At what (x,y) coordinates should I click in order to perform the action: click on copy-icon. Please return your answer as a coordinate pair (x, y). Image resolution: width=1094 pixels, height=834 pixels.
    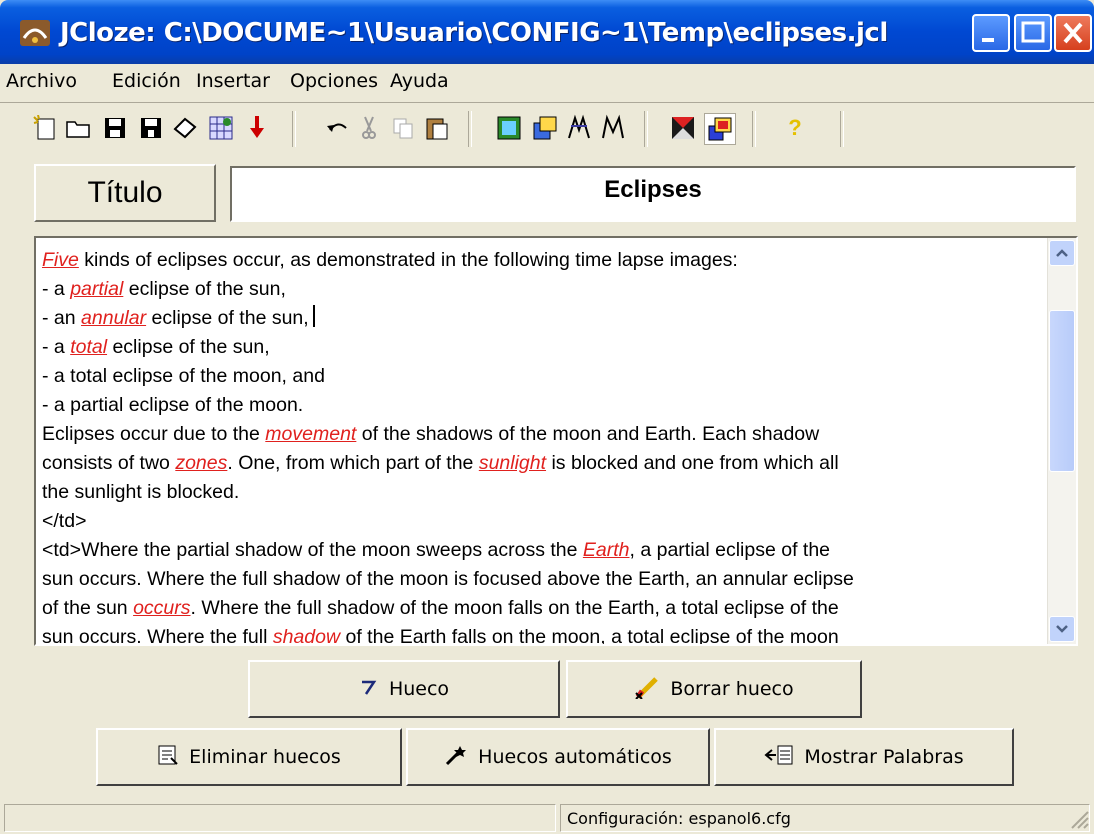
    Looking at the image, I should click on (403, 128).